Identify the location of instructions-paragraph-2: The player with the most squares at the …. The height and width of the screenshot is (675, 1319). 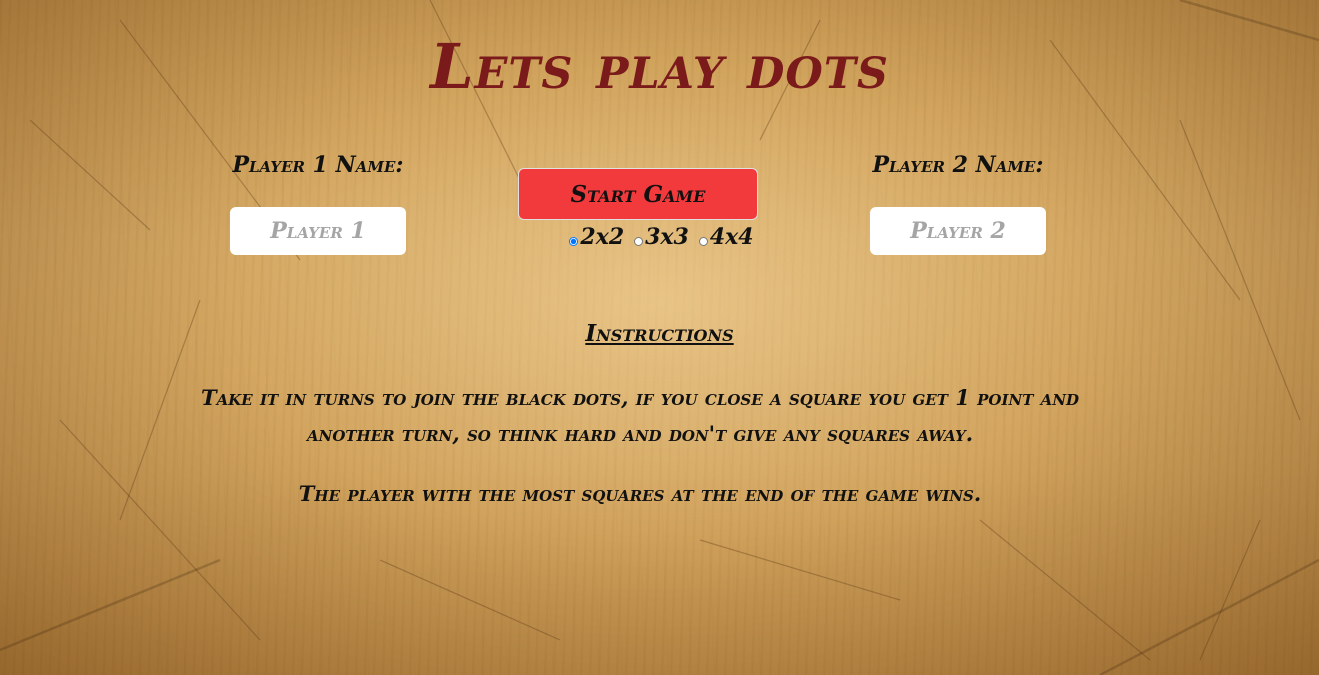
(640, 493).